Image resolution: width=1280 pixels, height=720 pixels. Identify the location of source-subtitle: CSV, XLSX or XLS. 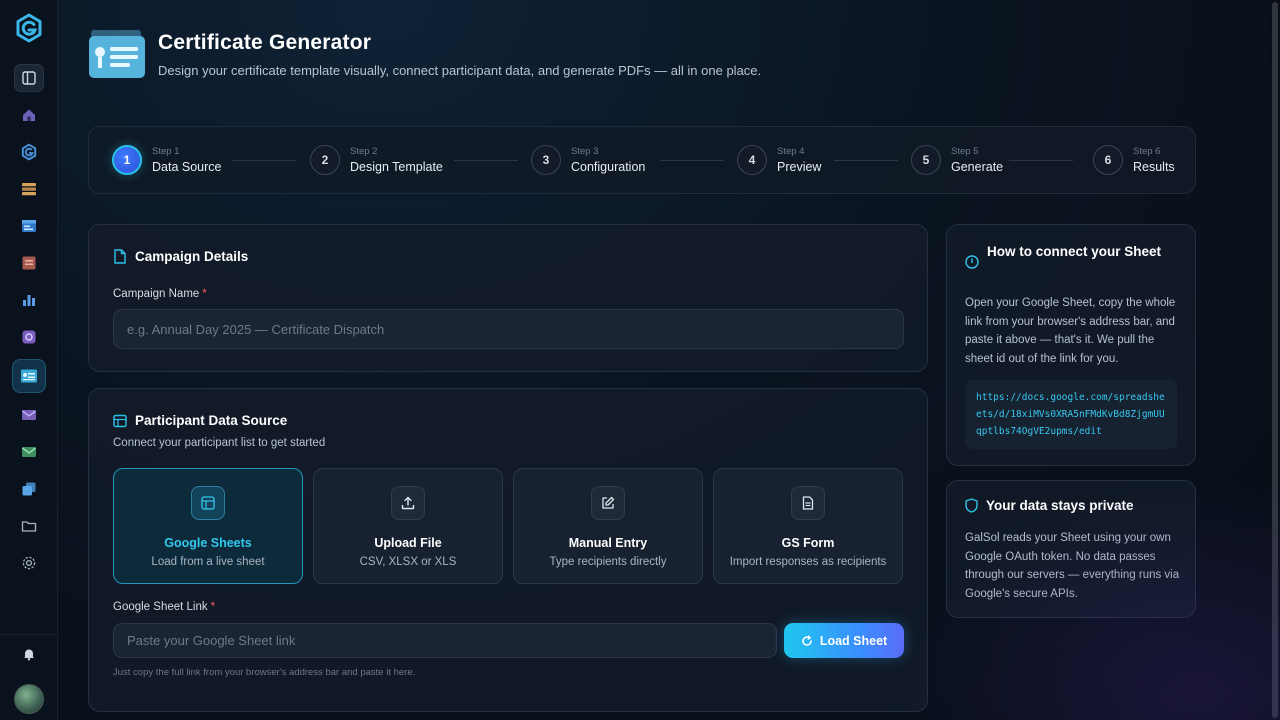
(408, 562).